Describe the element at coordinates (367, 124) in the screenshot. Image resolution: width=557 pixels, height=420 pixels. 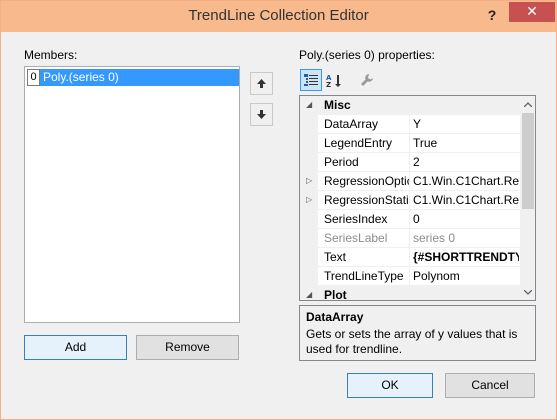
I see `property-name: DataArray` at that location.